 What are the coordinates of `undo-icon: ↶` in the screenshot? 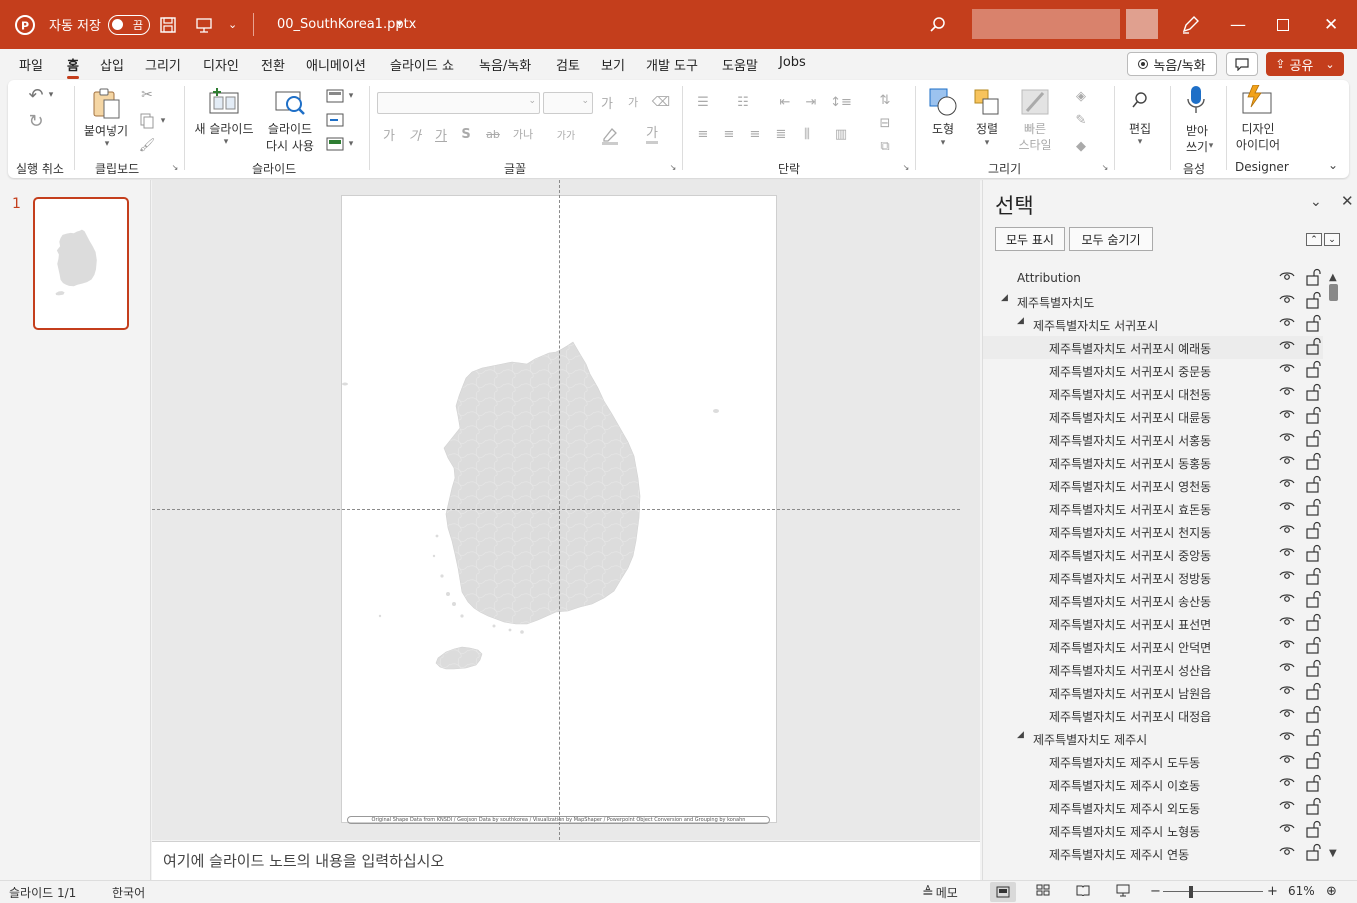 It's located at (36, 95).